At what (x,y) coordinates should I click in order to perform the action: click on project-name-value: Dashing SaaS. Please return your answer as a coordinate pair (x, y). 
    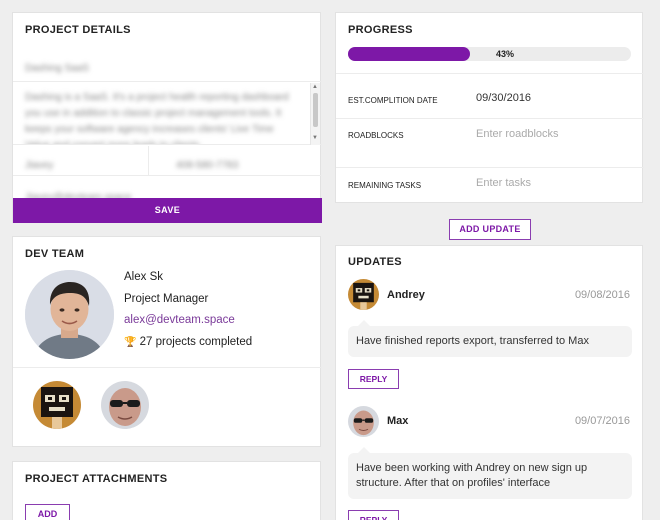
    Looking at the image, I should click on (57, 68).